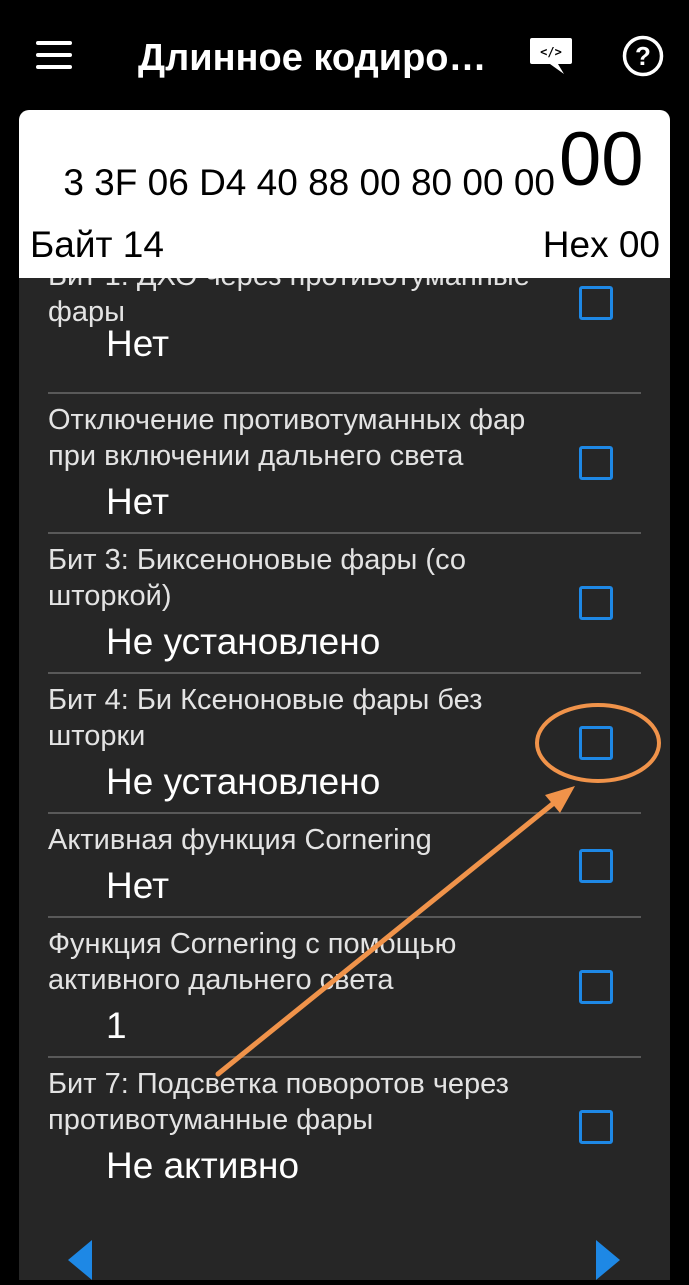  Describe the element at coordinates (257, 578) in the screenshot. I see `item-label: Бит 3: Биксеноновые фары (со шторкой)` at that location.